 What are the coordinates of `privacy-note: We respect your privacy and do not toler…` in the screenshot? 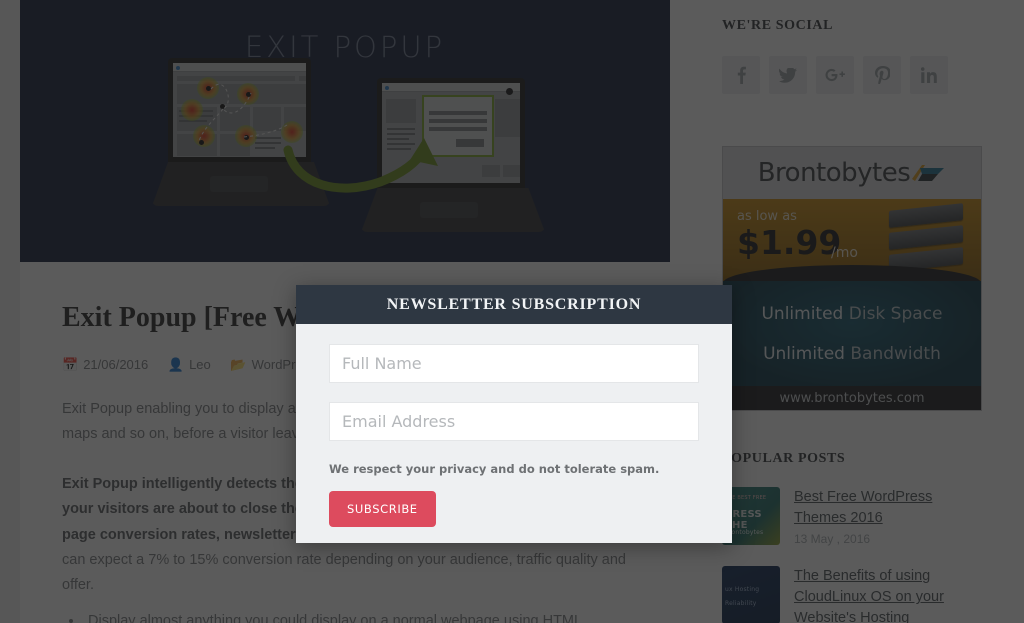 It's located at (494, 469).